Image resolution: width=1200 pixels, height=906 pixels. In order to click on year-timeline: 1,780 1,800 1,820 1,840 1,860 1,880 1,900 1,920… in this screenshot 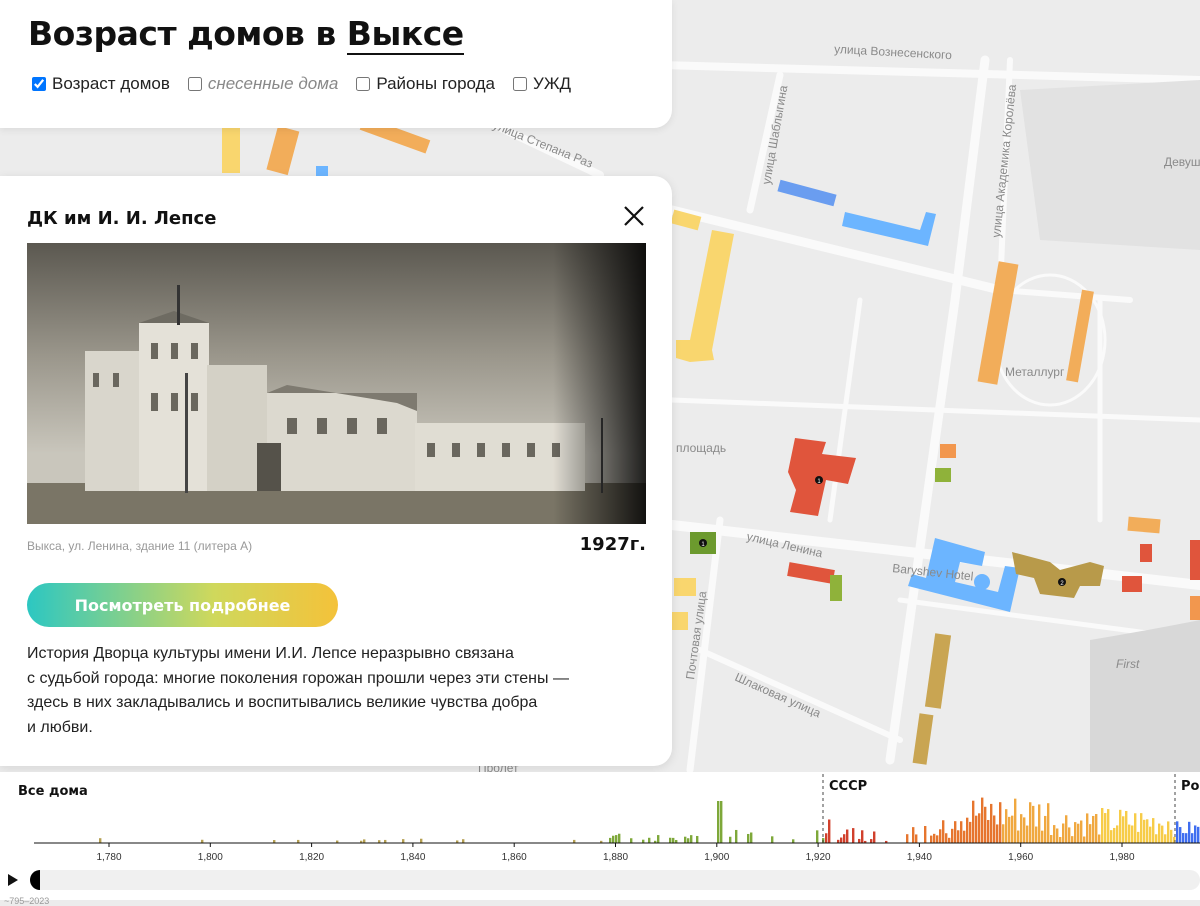, I will do `click(600, 839)`.